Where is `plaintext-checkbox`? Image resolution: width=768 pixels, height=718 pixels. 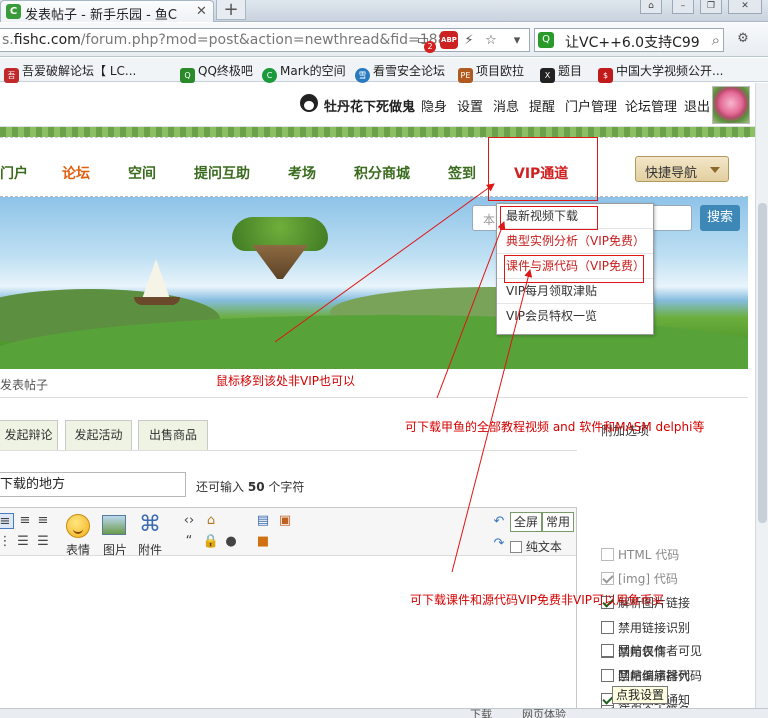 plaintext-checkbox is located at coordinates (516, 547).